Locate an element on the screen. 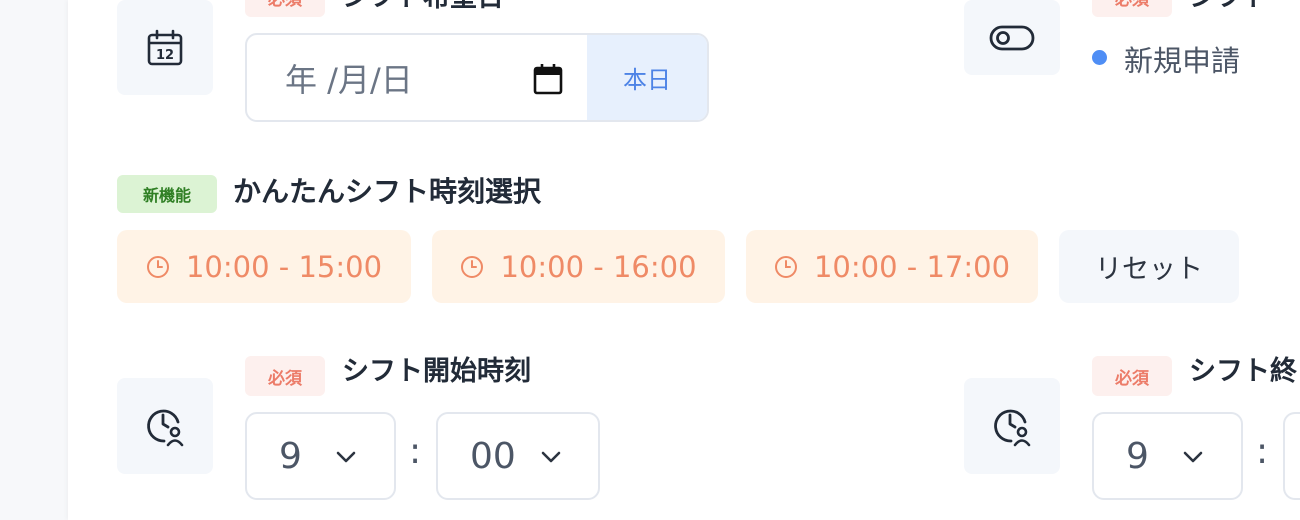 The height and width of the screenshot is (520, 1300). field-title-date: シフト希望日 is located at coordinates (423, 9).